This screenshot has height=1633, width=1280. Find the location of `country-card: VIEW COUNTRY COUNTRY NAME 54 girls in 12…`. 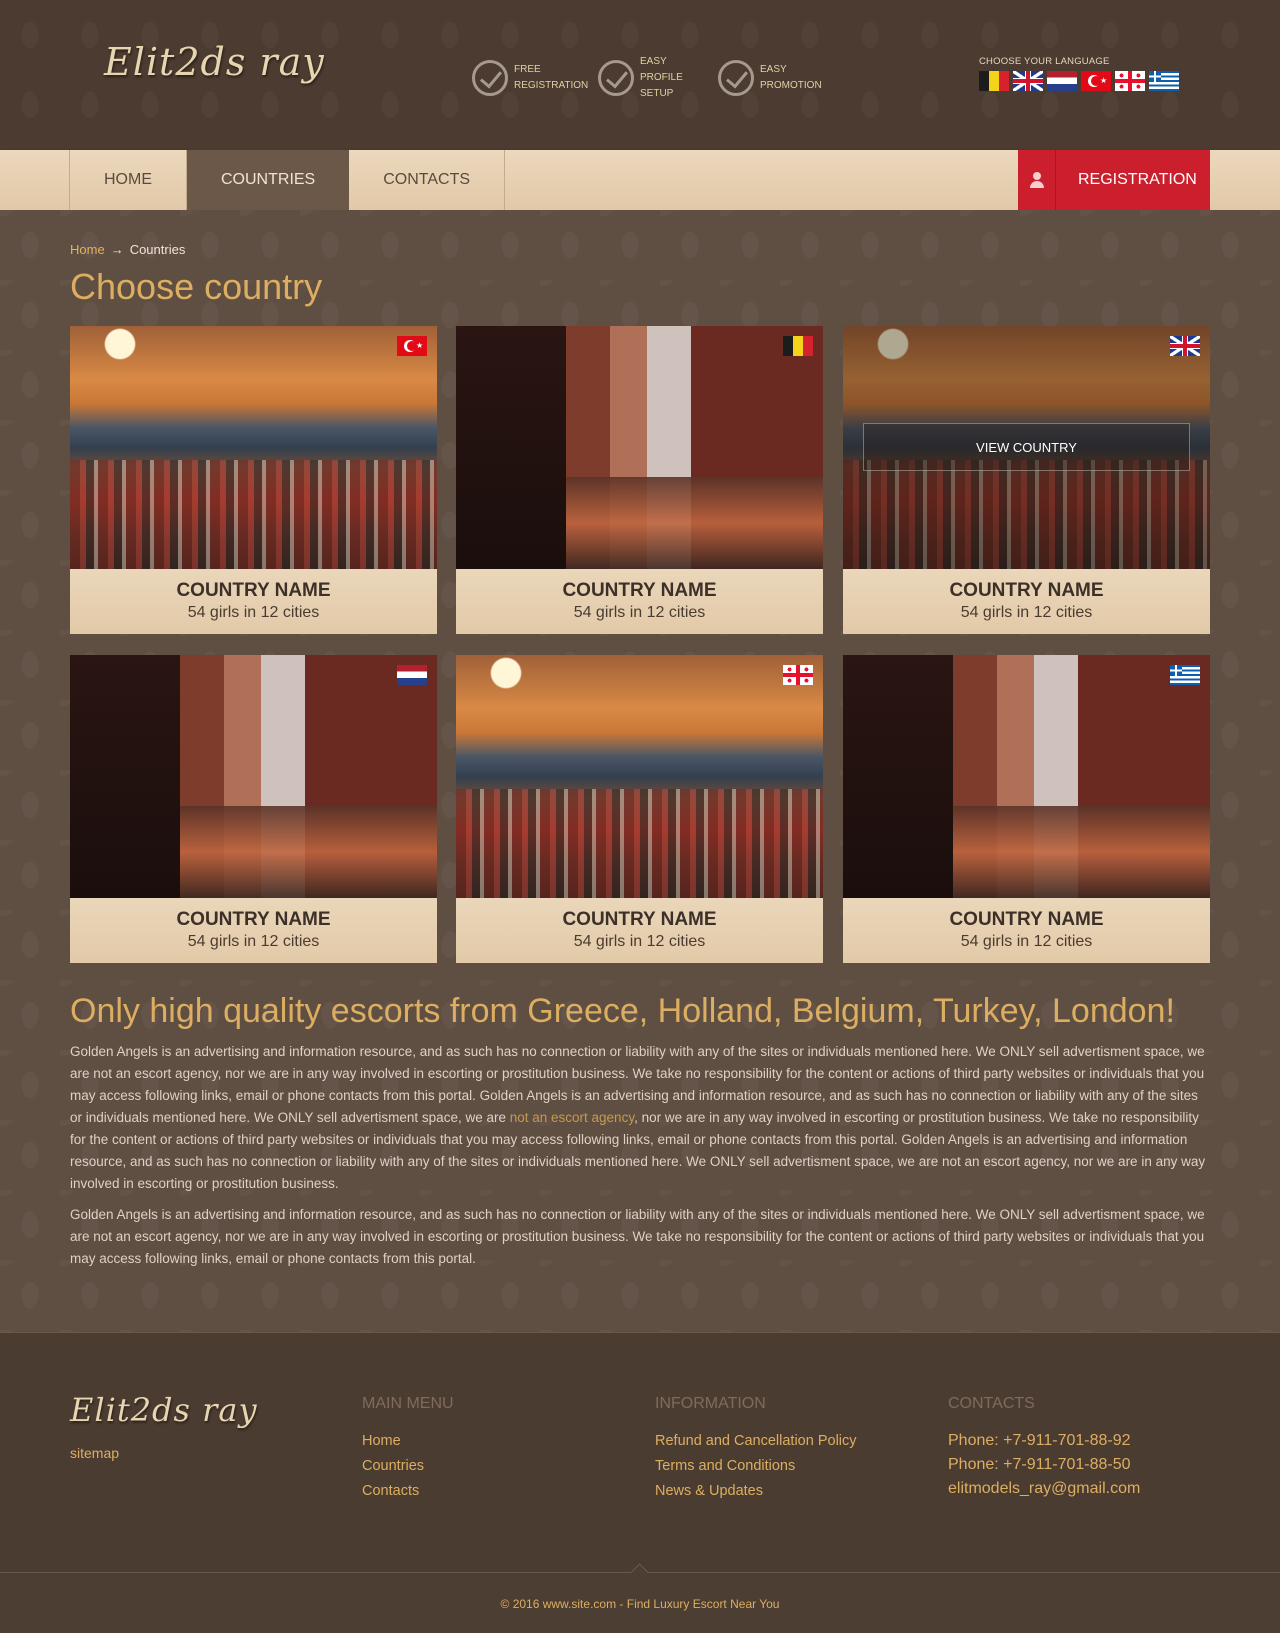

country-card: VIEW COUNTRY COUNTRY NAME 54 girls in 12… is located at coordinates (1026, 480).